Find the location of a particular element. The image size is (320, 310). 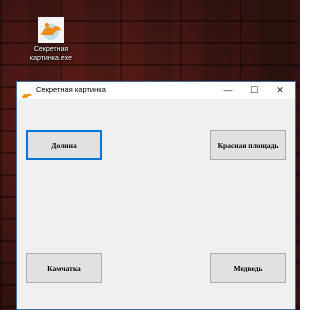

red-square-button: Красная площадь is located at coordinates (248, 145).